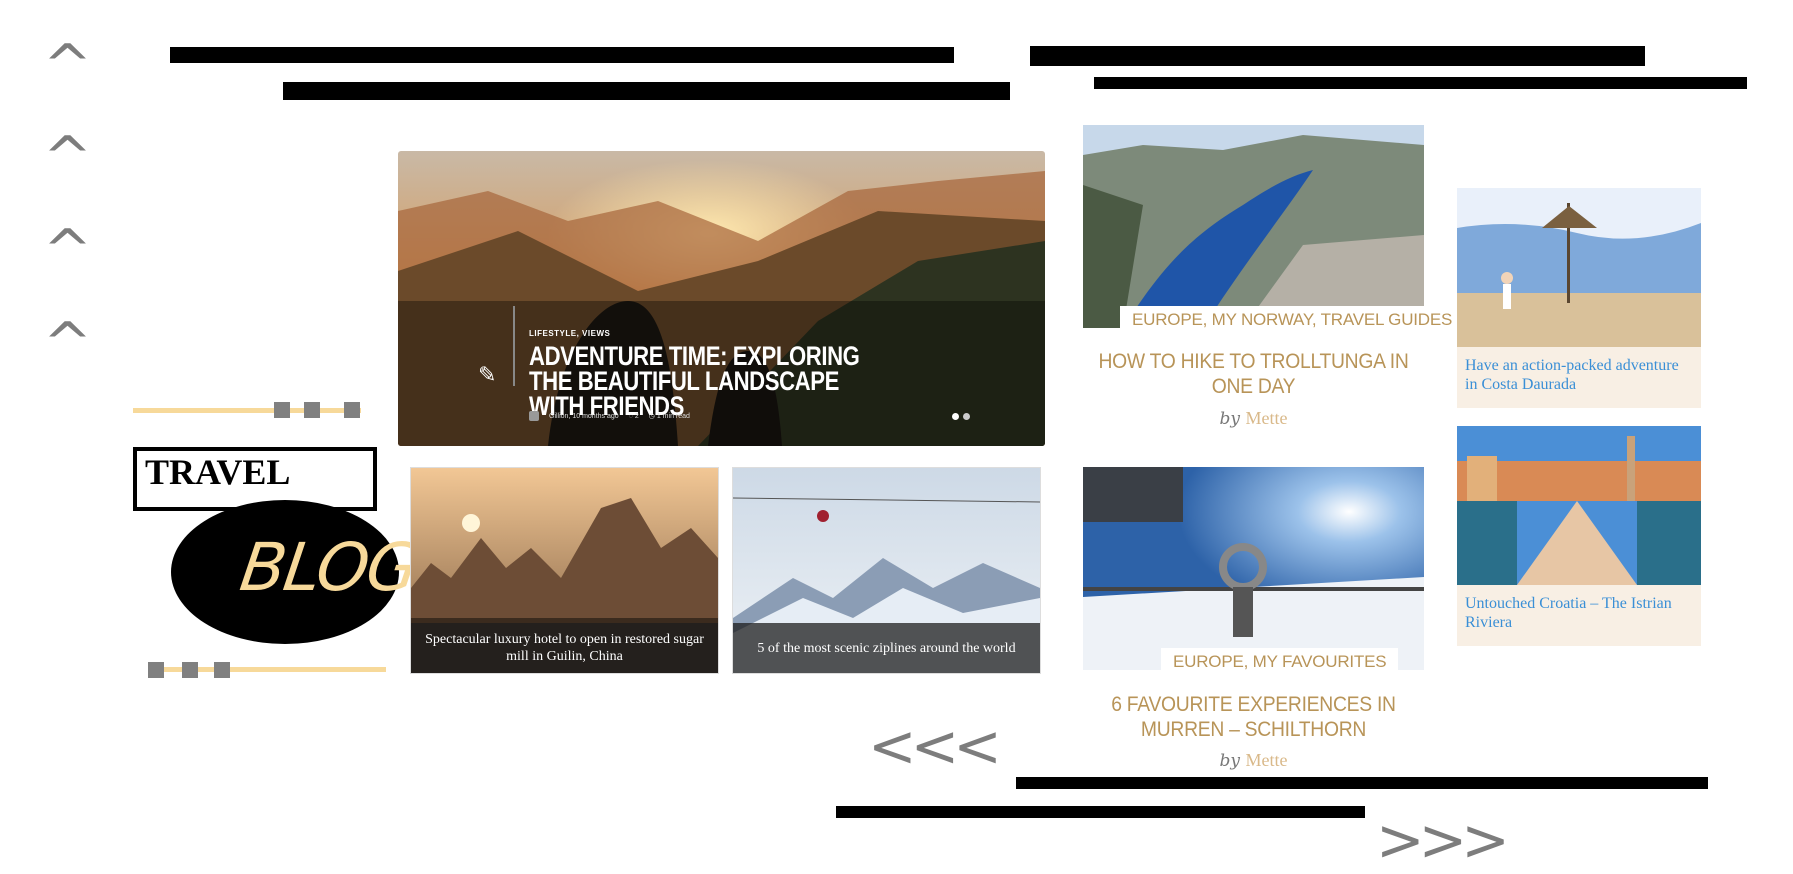  What do you see at coordinates (1579, 613) in the screenshot?
I see `side-card-caption: Untouched Croatia – The Istrian Riviera` at bounding box center [1579, 613].